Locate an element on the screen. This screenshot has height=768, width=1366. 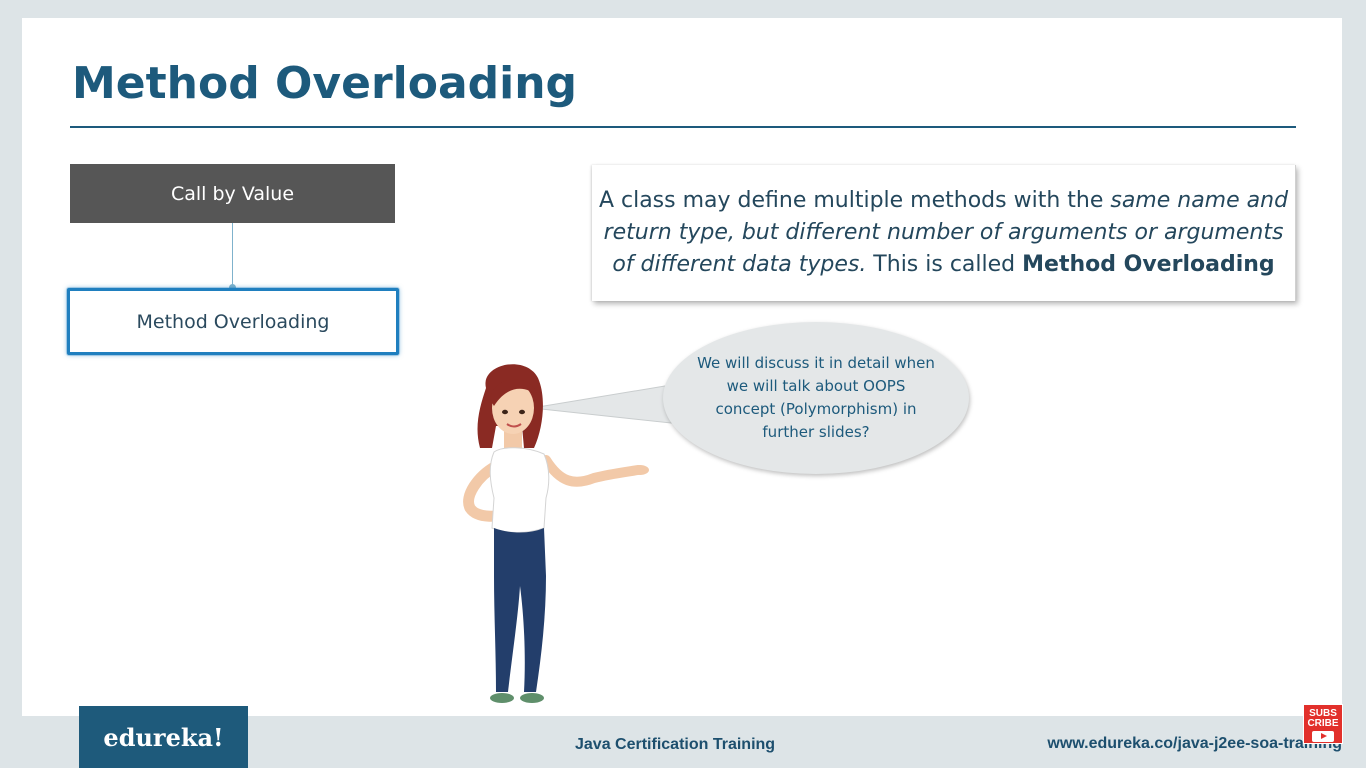
call-by-value-label: Call by Value is located at coordinates (232, 193).